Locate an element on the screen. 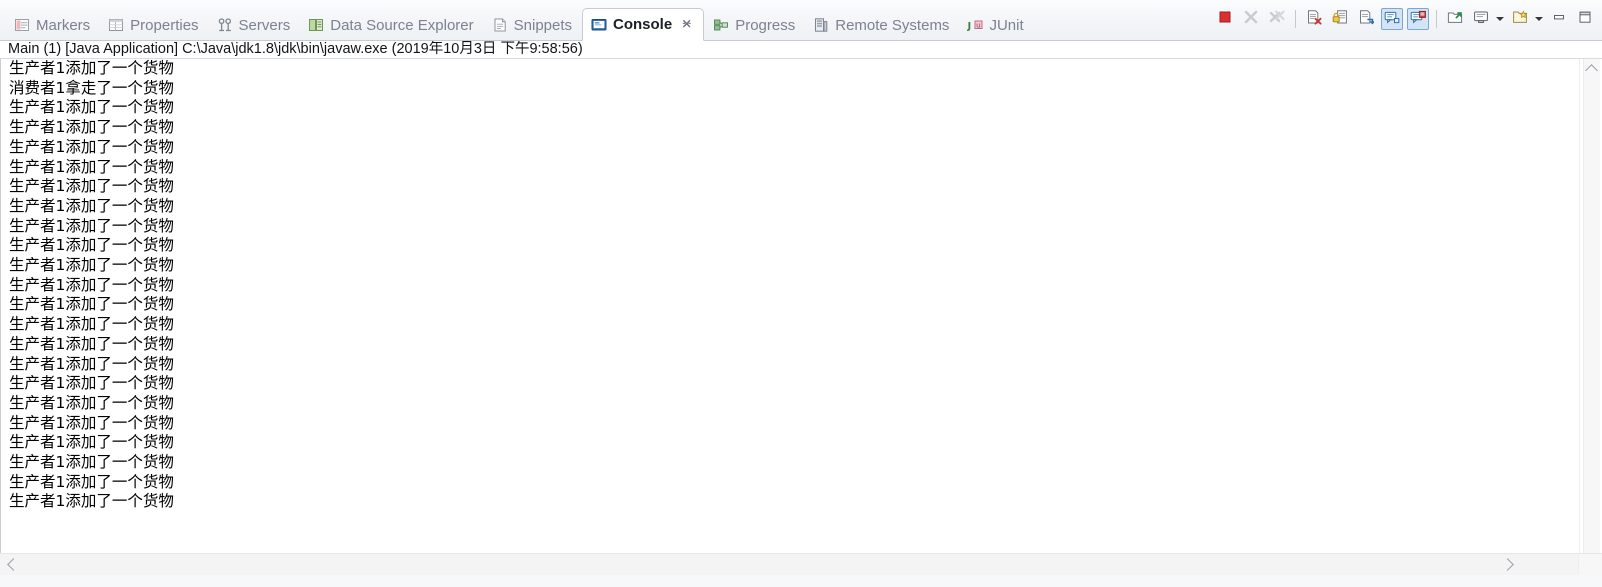  snippets-icon is located at coordinates (500, 25).